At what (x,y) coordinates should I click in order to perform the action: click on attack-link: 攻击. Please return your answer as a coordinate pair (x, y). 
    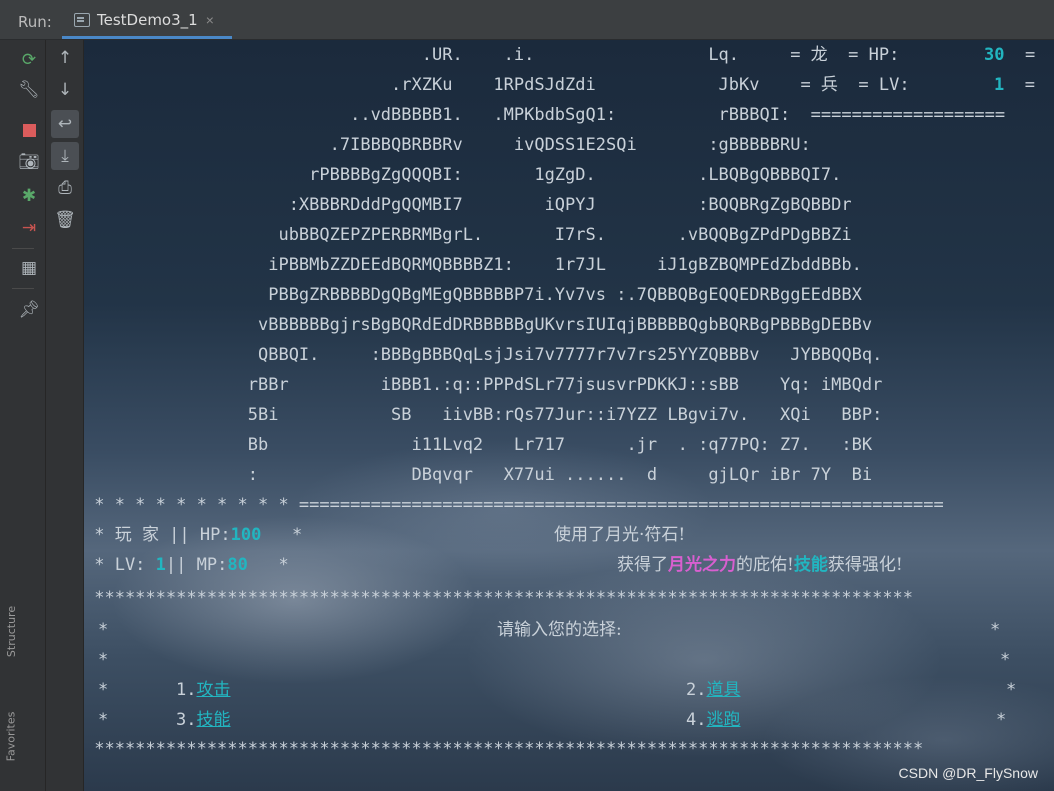
    Looking at the image, I should click on (213, 690).